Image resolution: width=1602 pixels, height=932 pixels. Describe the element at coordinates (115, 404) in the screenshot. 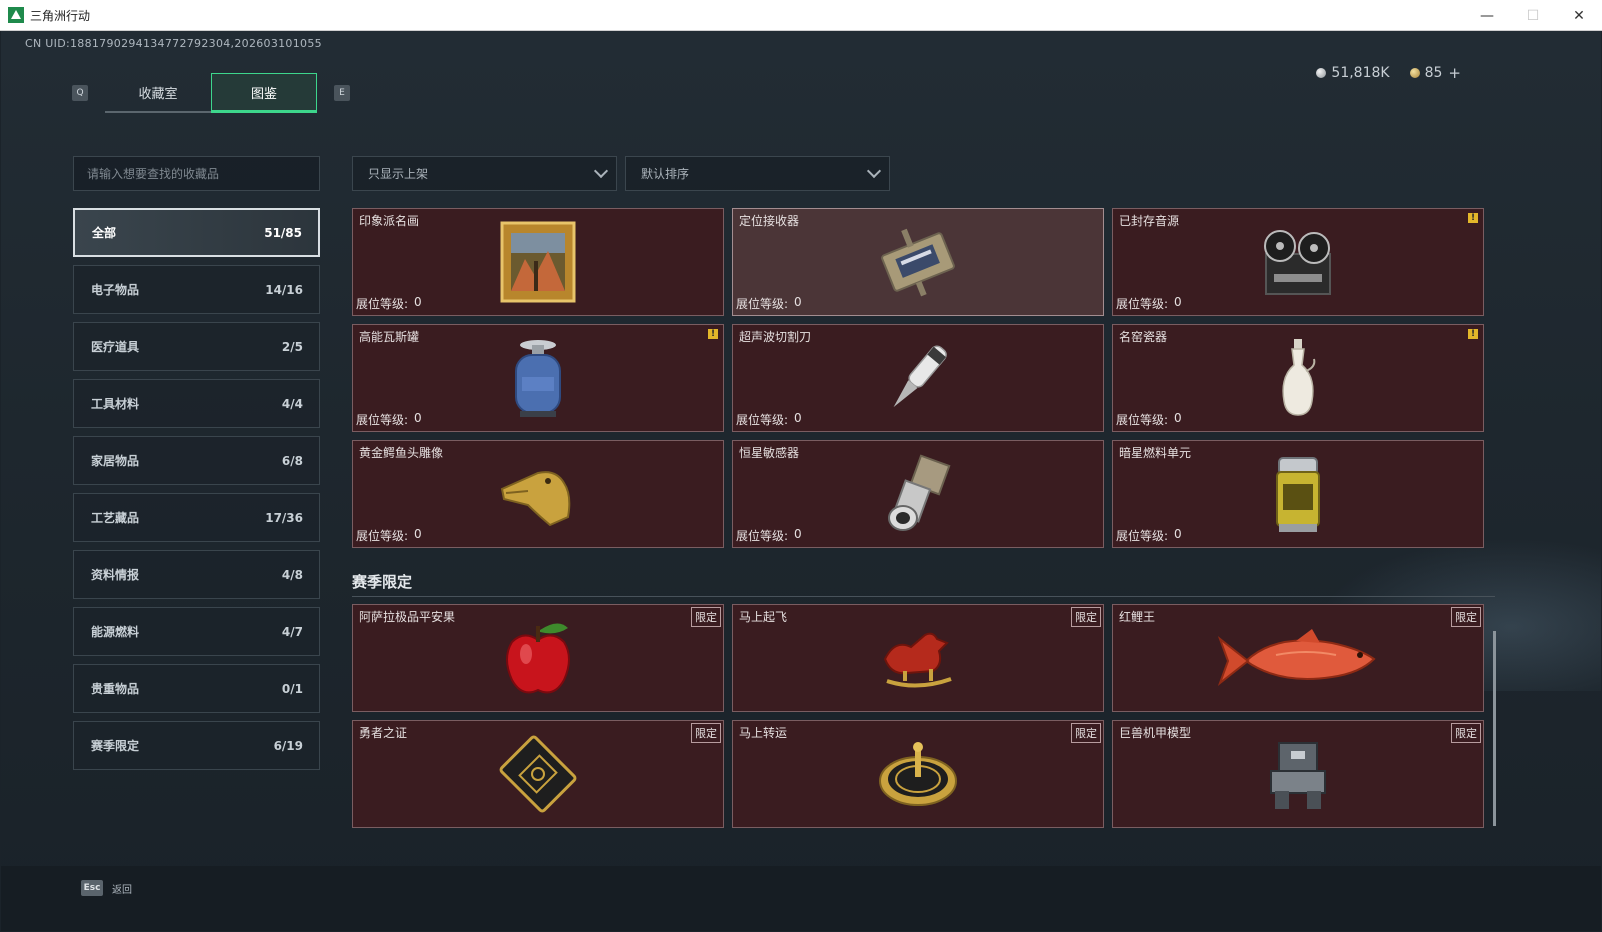

I see `category-label: 工具材料` at that location.